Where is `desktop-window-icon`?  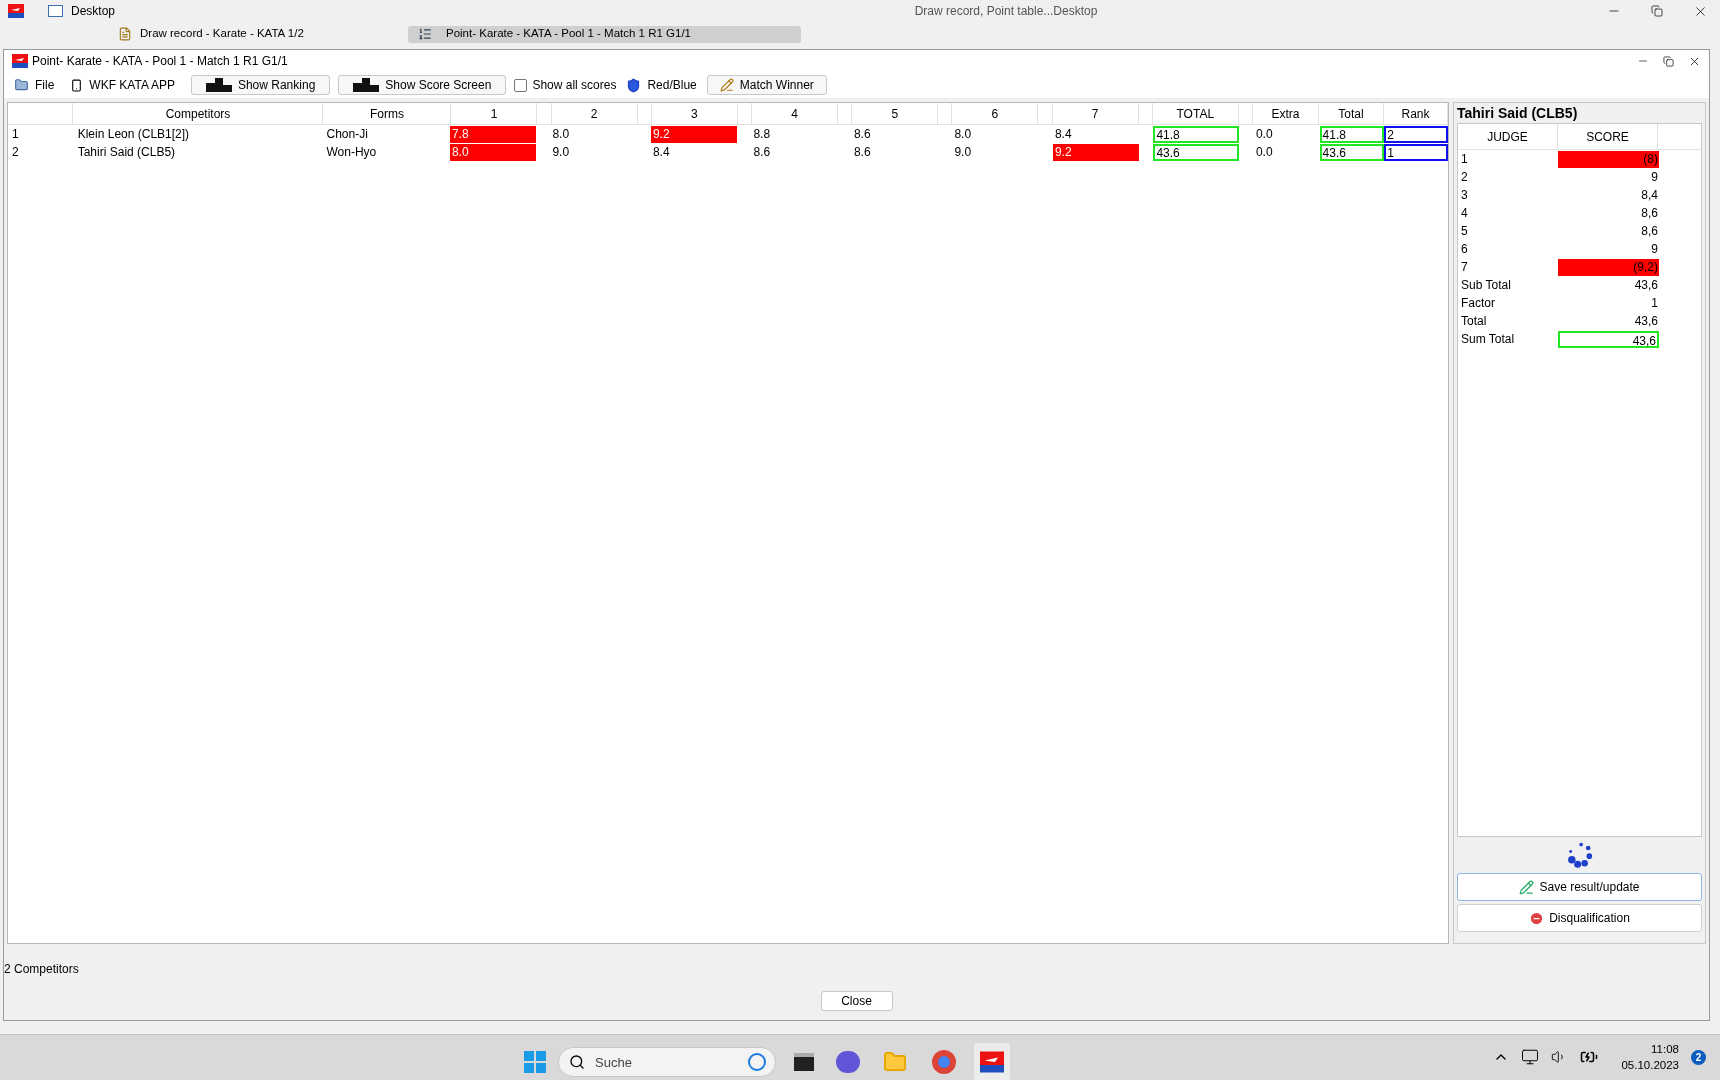
desktop-window-icon is located at coordinates (55, 11).